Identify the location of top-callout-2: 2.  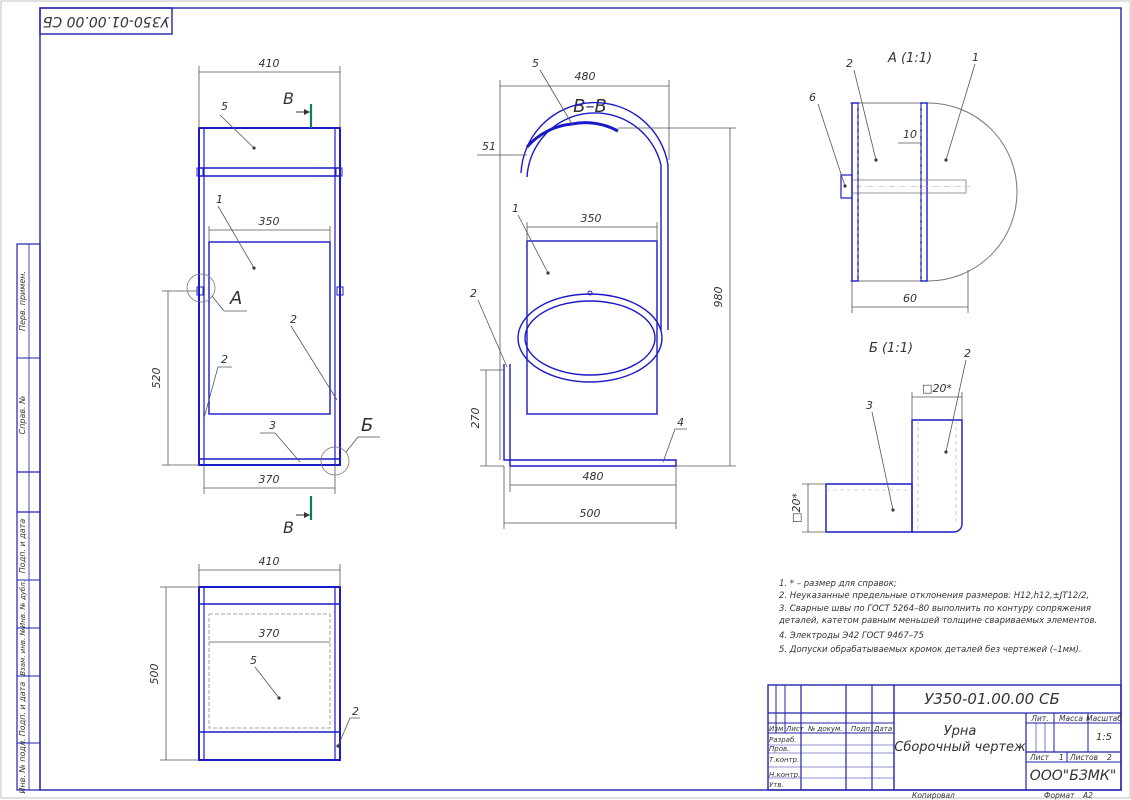
(355, 711).